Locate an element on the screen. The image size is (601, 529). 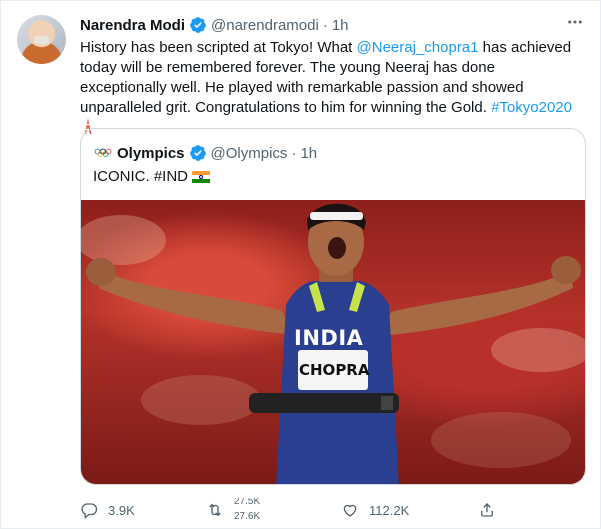
retweet-button: 27.5K 27.6K is located at coordinates (235, 510).